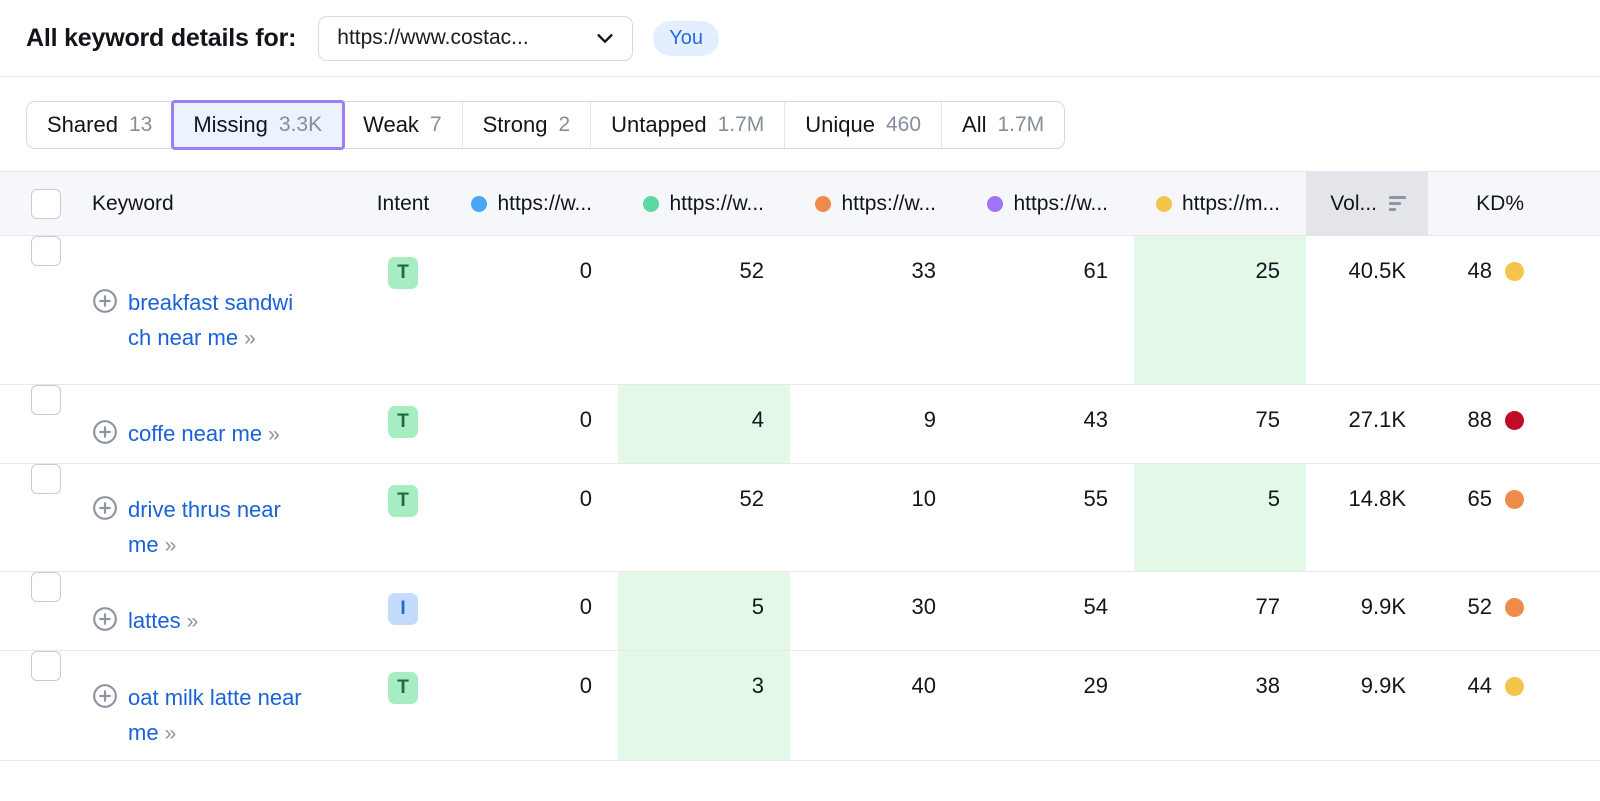  I want to click on page-title: All keyword details for:, so click(161, 37).